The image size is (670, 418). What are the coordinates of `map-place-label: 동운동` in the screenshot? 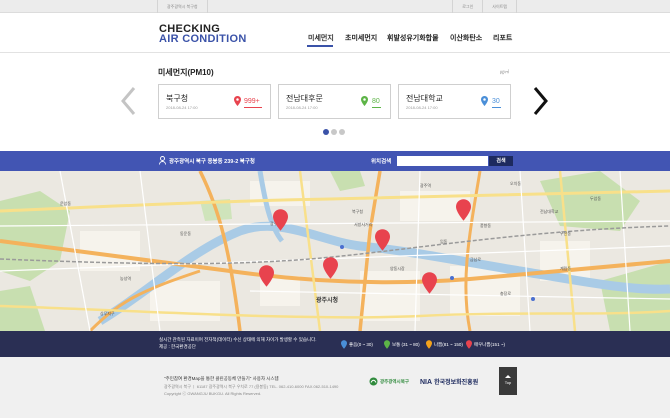 It's located at (186, 233).